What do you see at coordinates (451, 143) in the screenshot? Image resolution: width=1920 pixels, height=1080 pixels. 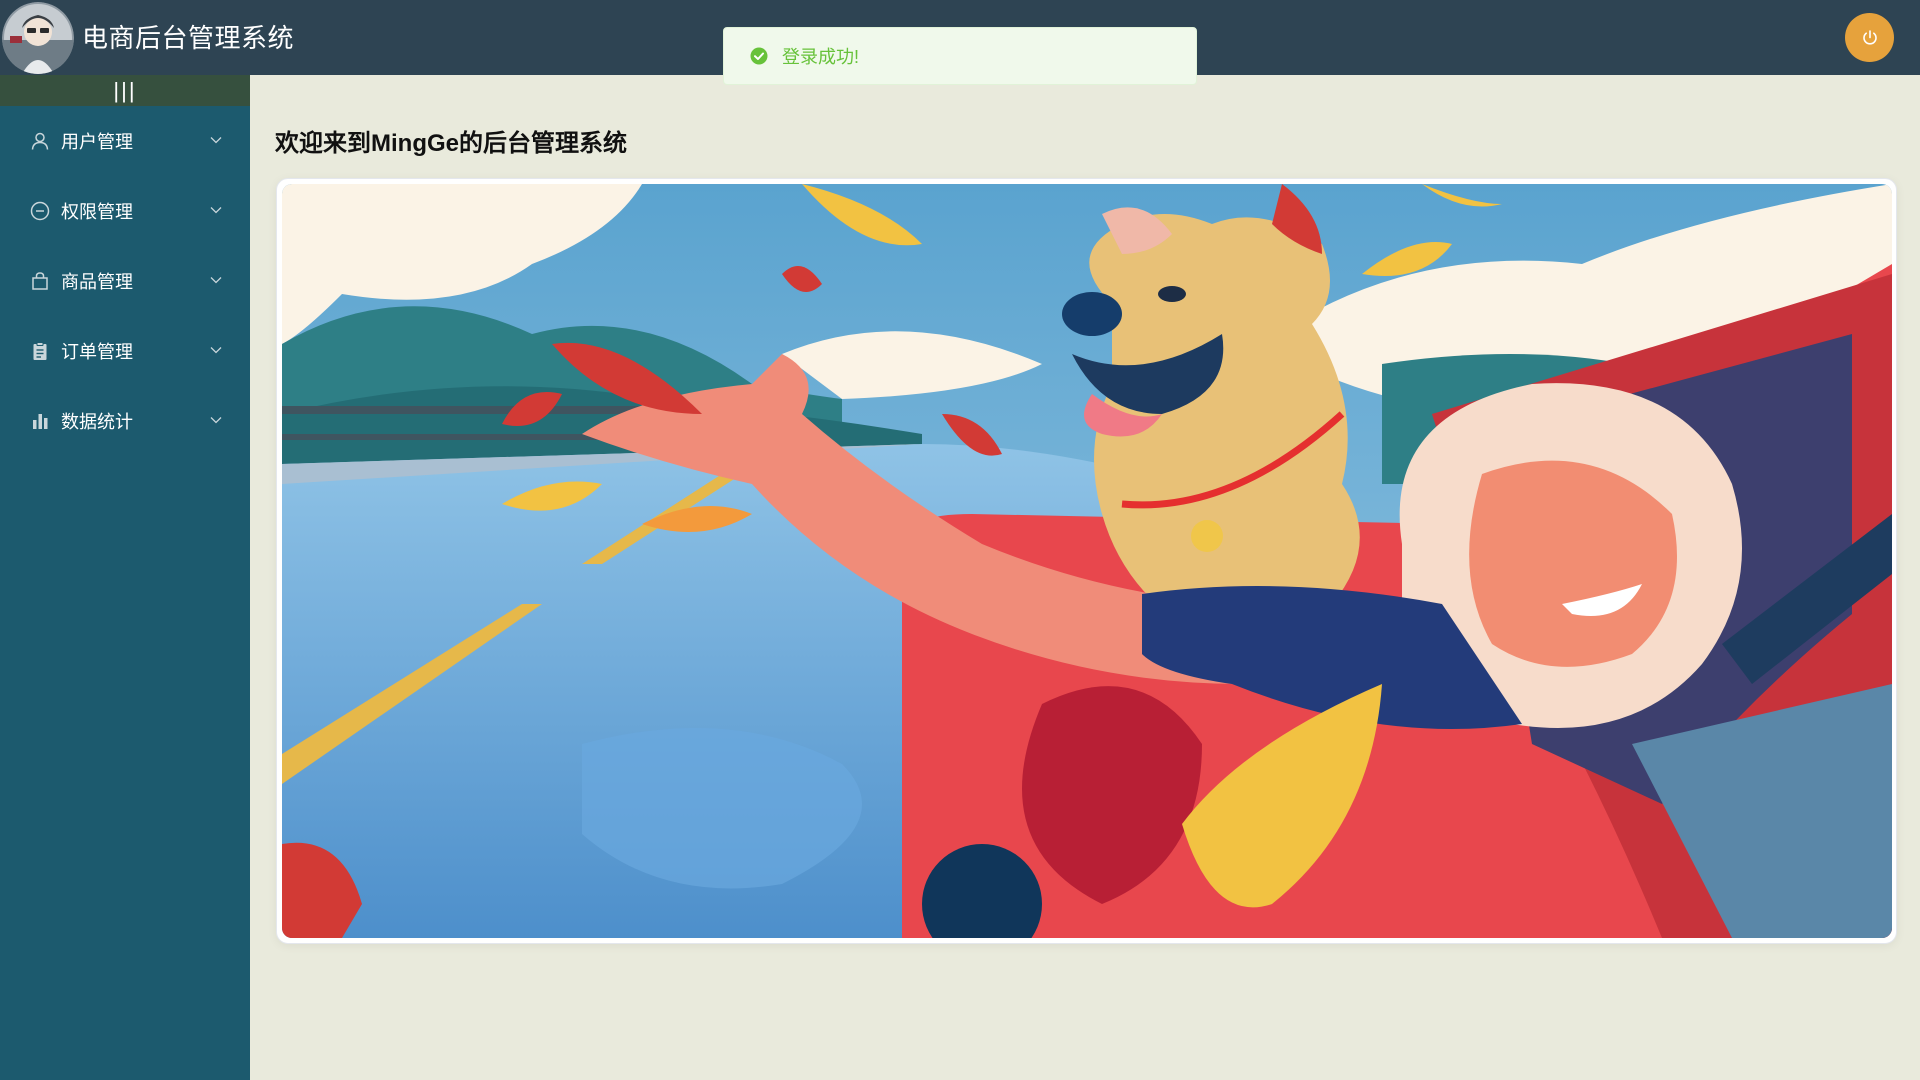 I see `page-title: 欢迎来到MingGe的后台管理系统` at bounding box center [451, 143].